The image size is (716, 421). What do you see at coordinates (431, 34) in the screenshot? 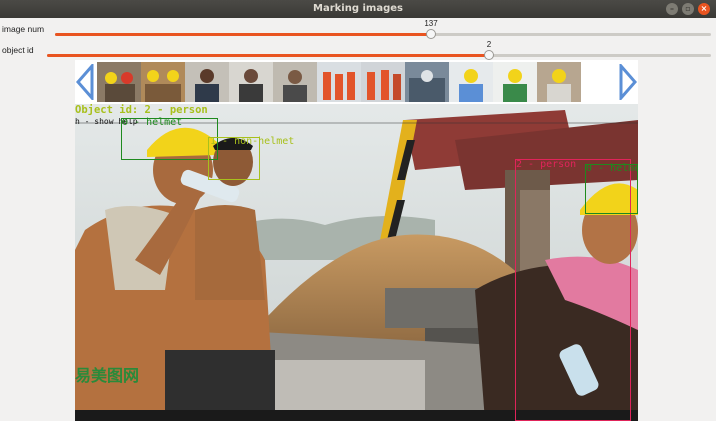
I see `image-num-slider-knob` at bounding box center [431, 34].